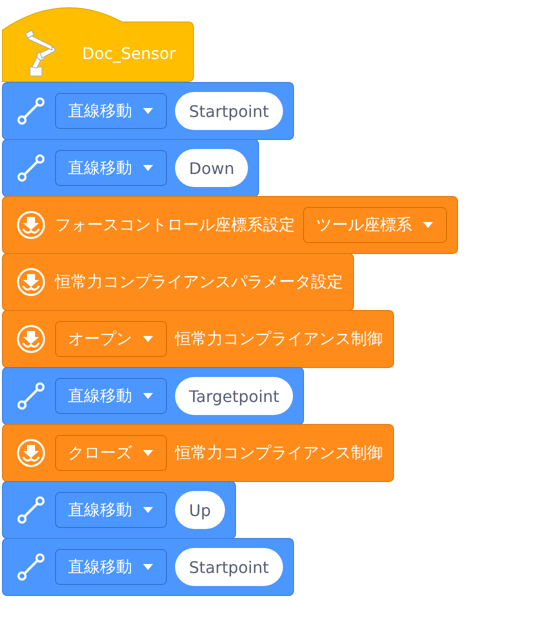 This screenshot has width=537, height=618. Describe the element at coordinates (200, 510) in the screenshot. I see `text-input: Up` at that location.